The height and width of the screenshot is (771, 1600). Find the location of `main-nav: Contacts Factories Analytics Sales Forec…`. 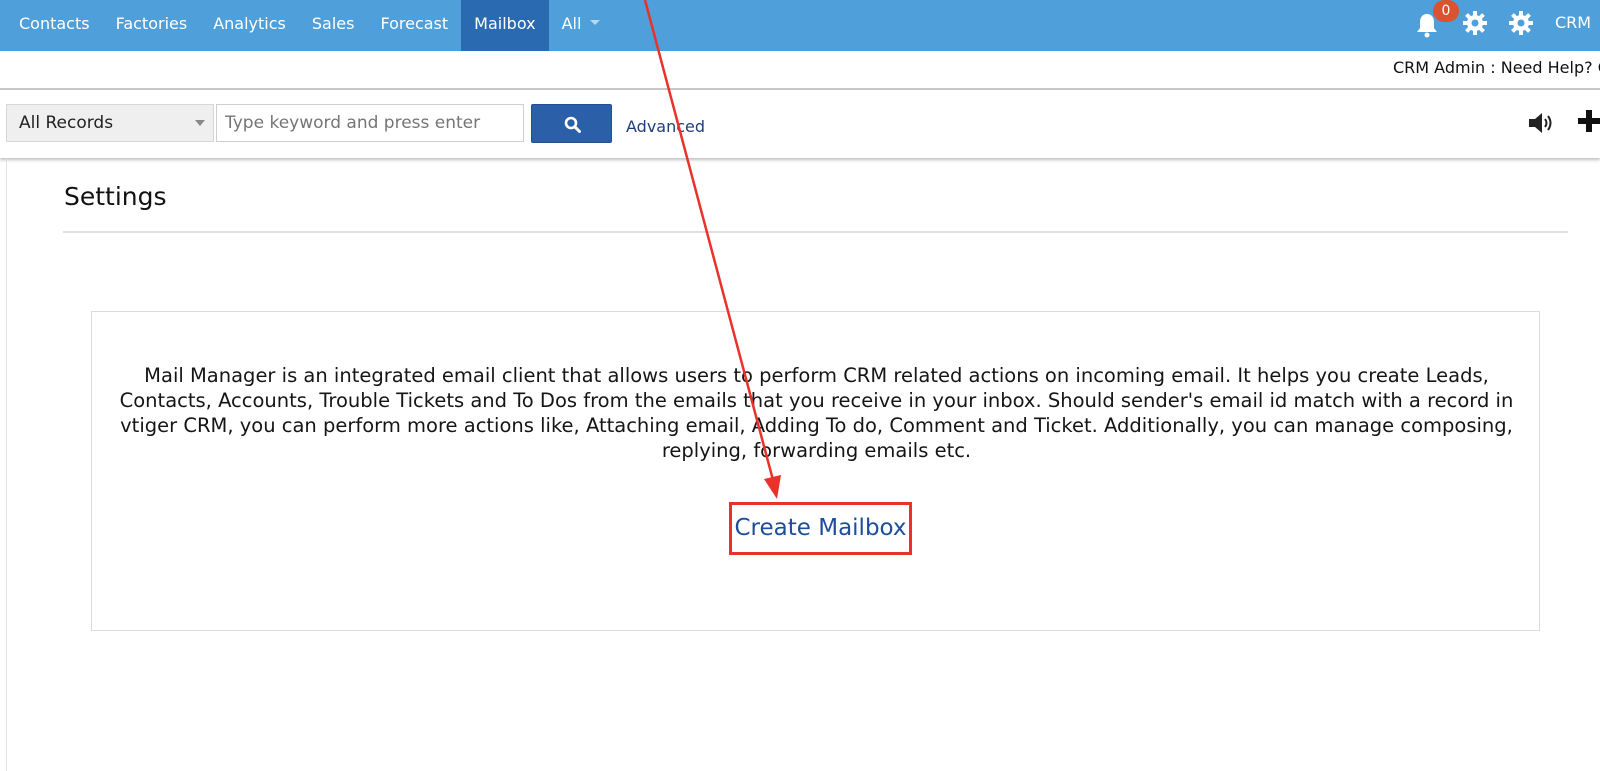

main-nav: Contacts Factories Analytics Sales Forec… is located at coordinates (309, 25).